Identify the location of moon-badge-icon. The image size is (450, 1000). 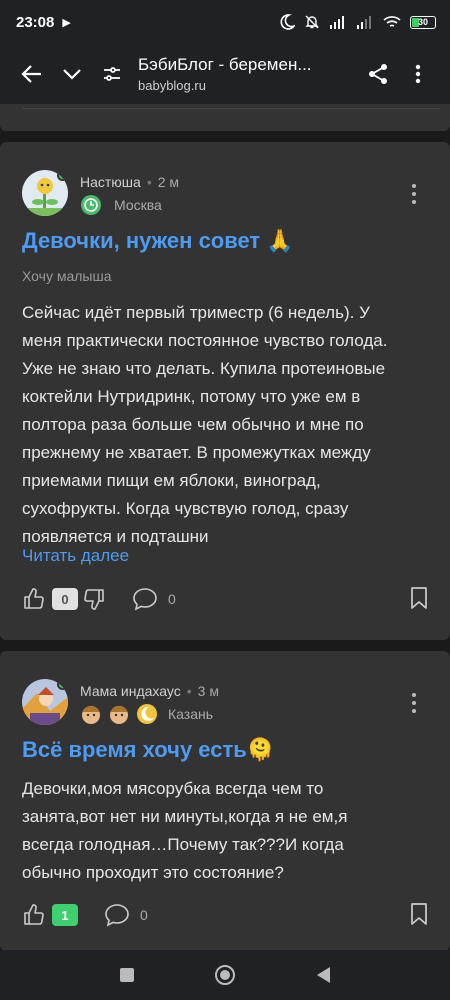
(147, 714).